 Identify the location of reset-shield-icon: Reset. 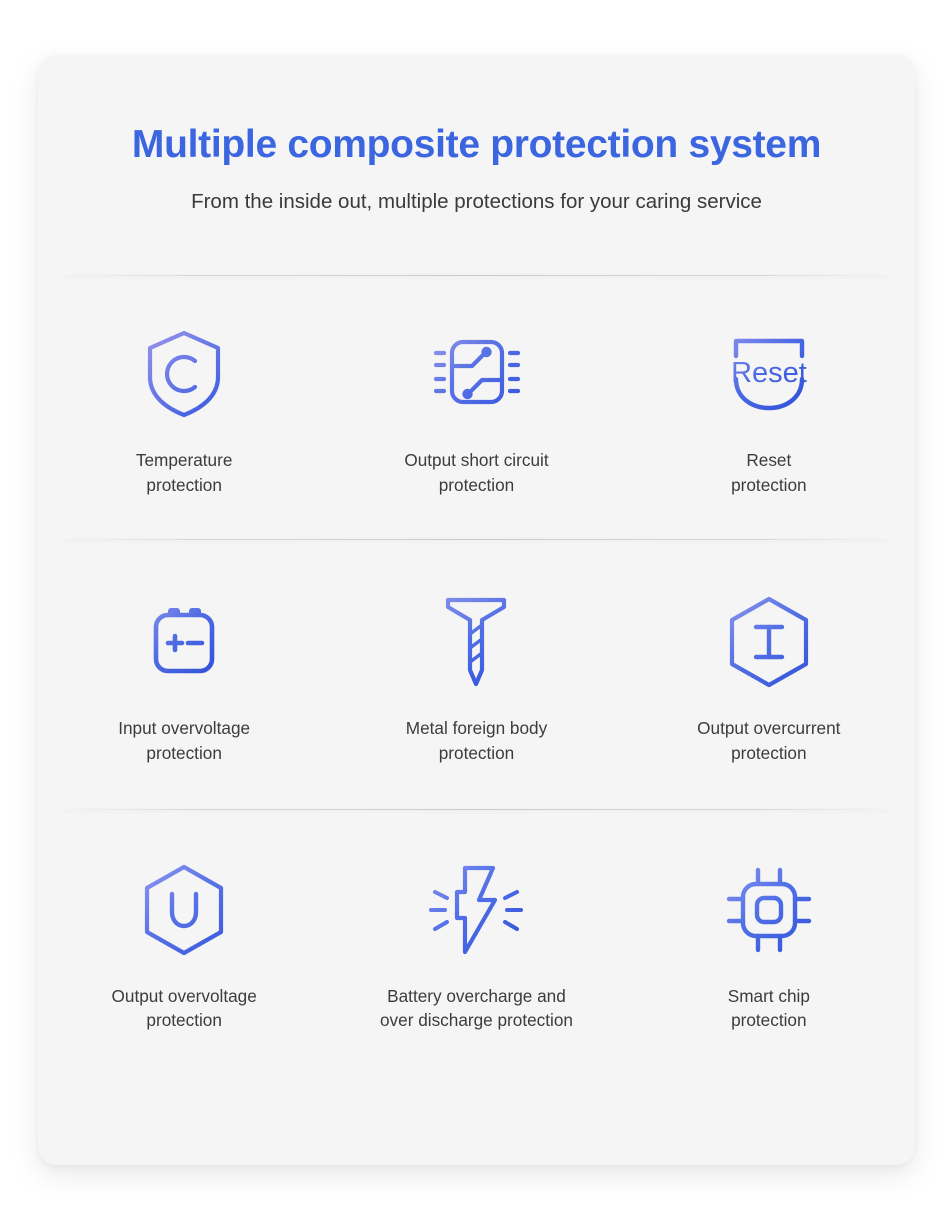
(769, 374).